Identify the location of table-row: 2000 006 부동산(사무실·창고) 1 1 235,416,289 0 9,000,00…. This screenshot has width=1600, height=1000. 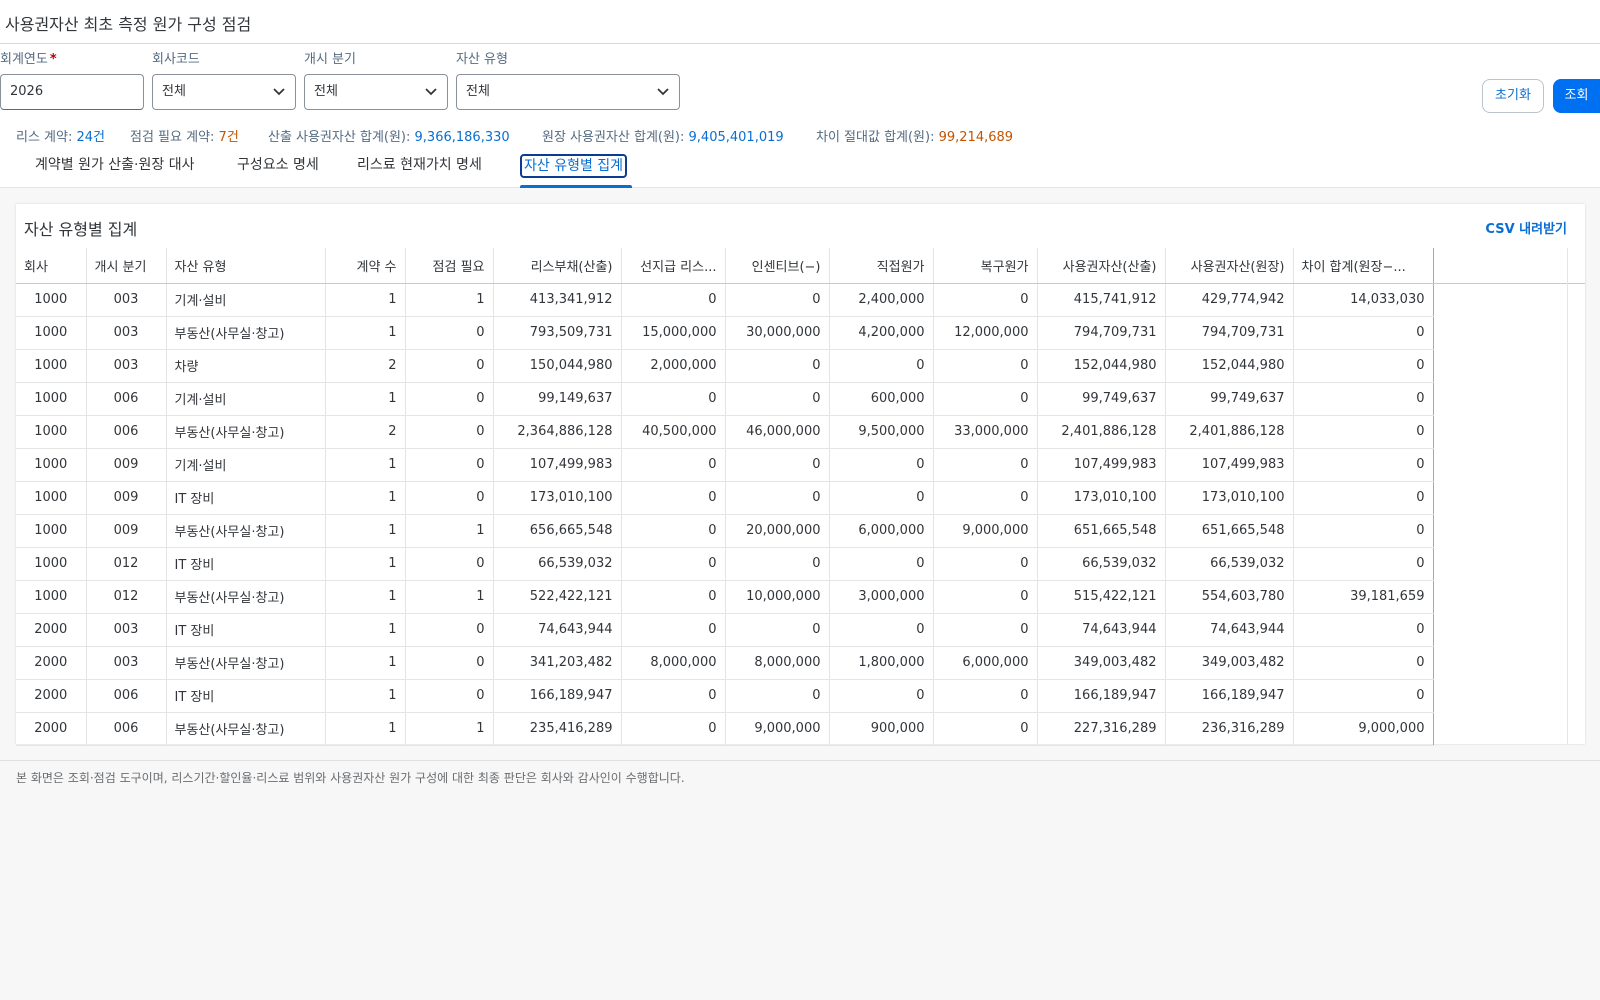
(725, 729).